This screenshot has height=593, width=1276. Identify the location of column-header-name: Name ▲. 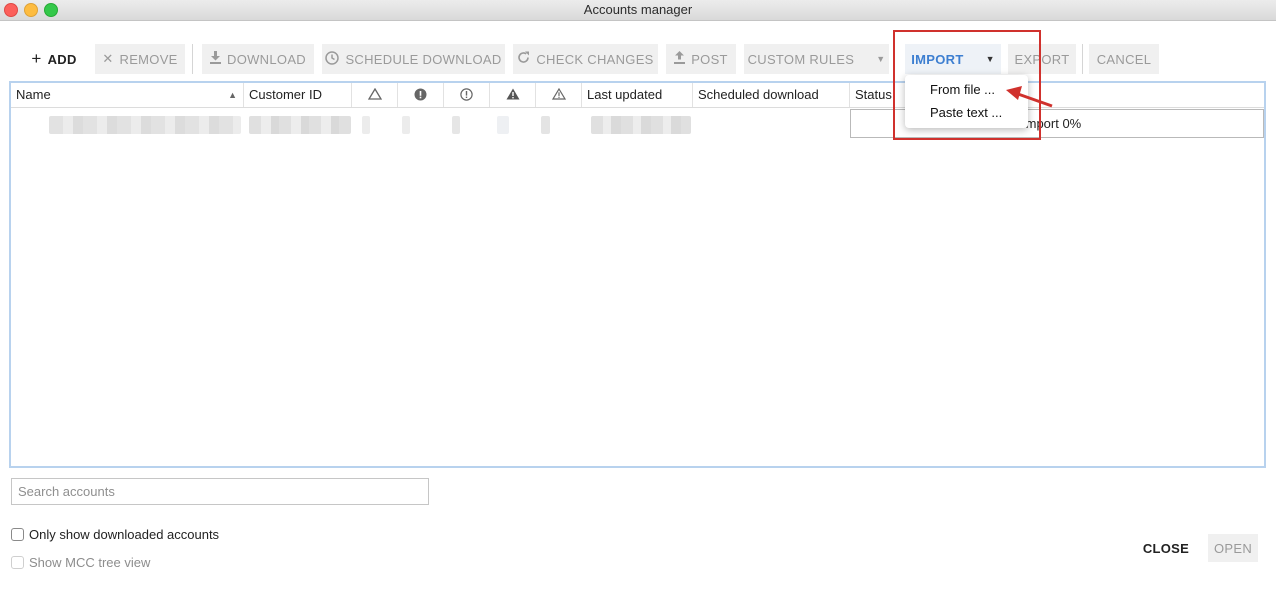
(127, 95).